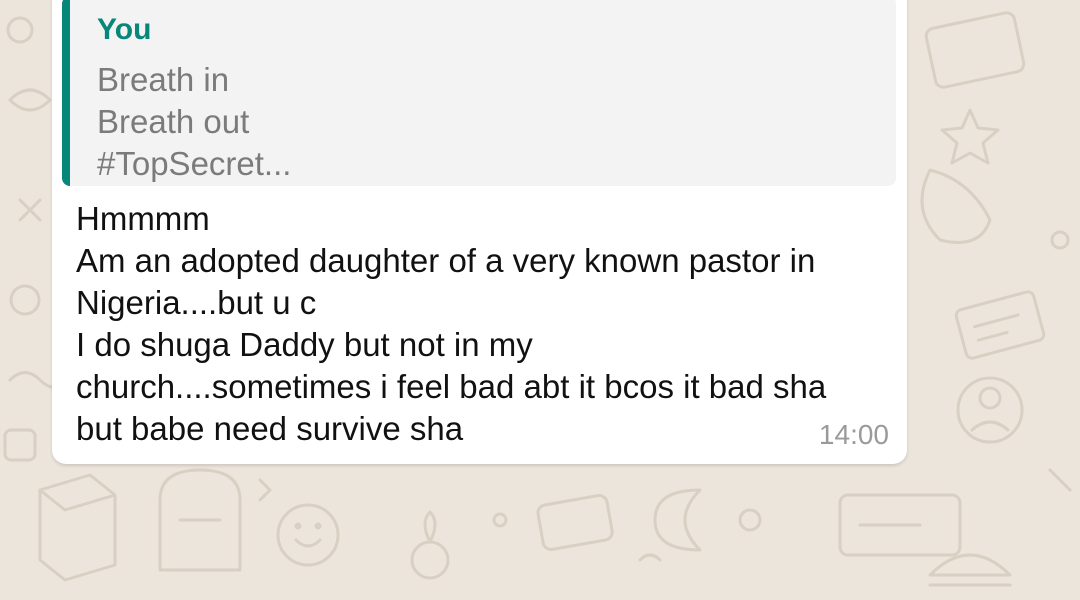 The image size is (1080, 600). Describe the element at coordinates (163, 79) in the screenshot. I see `quoted-text-line: Breath in` at that location.